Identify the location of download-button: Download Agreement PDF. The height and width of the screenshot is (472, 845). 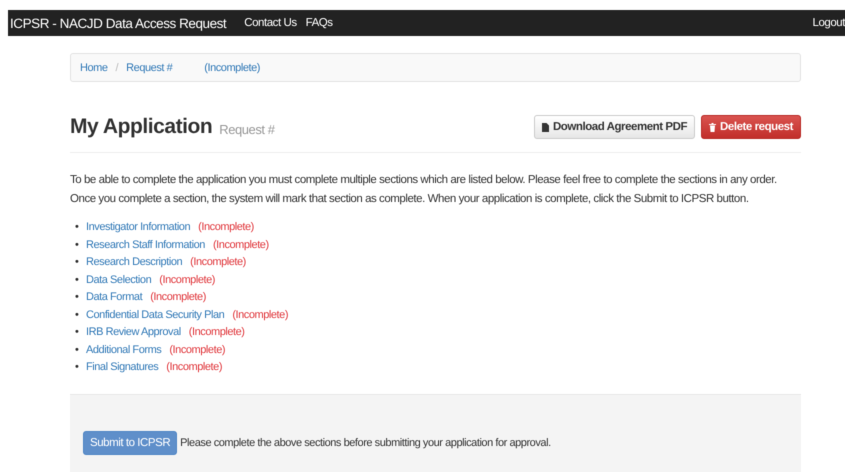
(615, 127).